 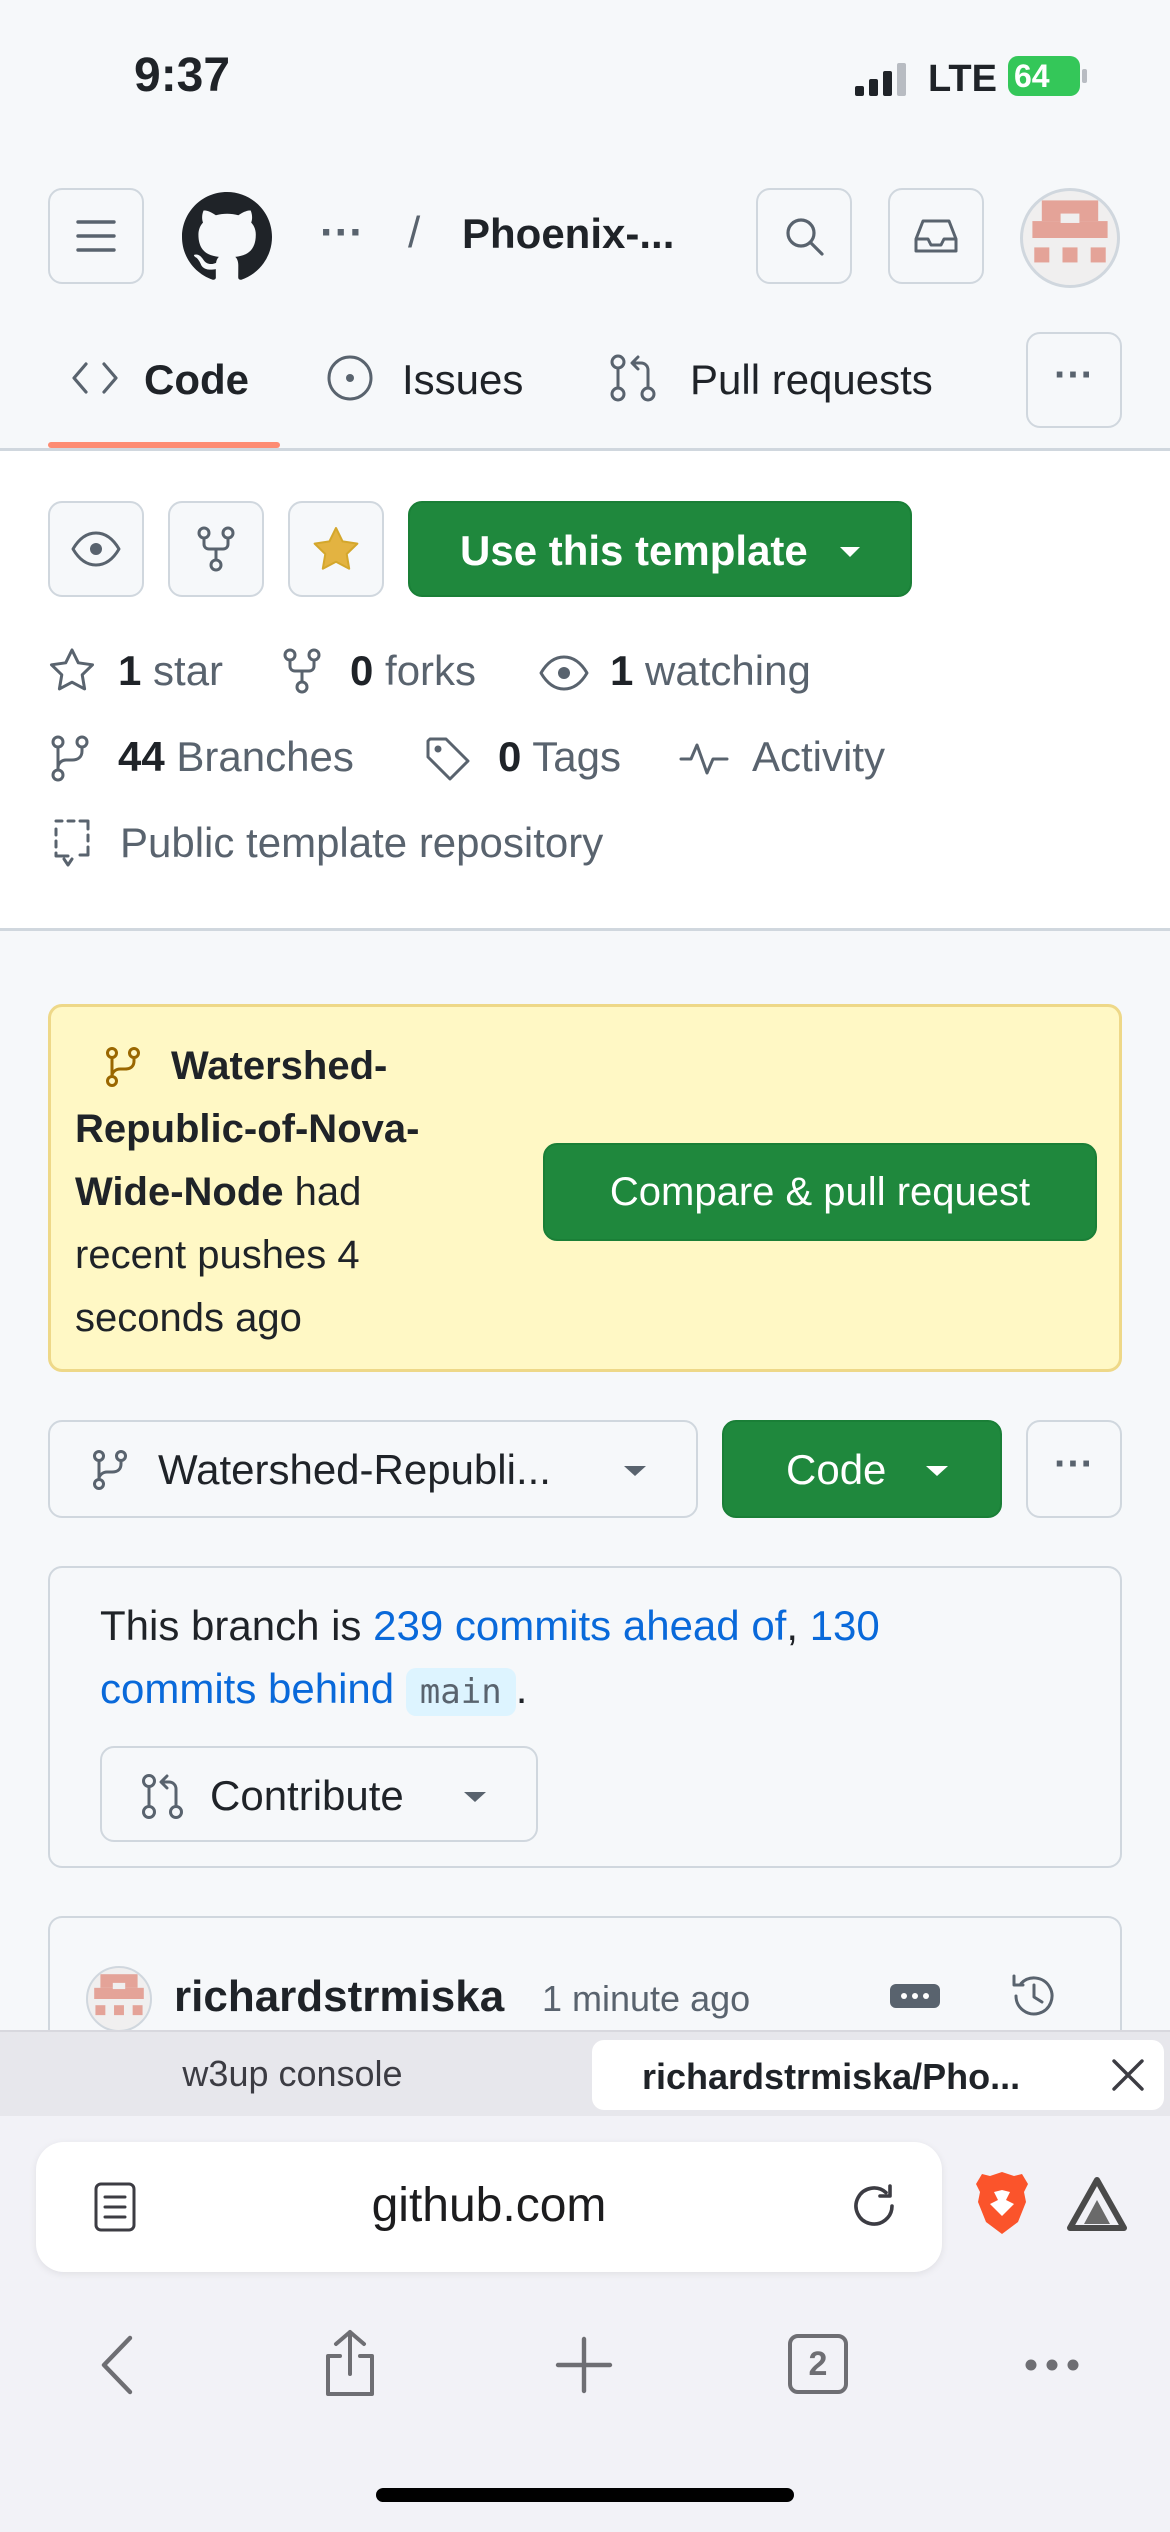 I want to click on github-logo-icon, so click(x=227, y=237).